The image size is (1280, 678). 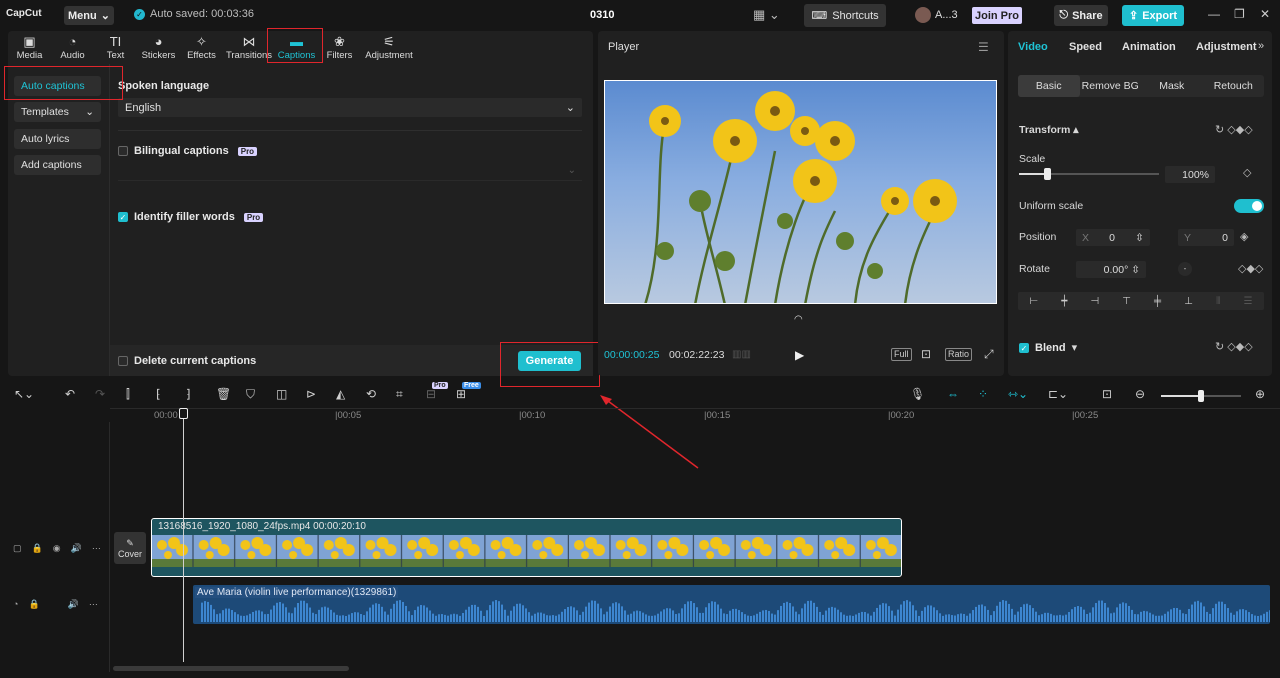 I want to click on tab-stickers: ◕ Stickers, so click(x=158, y=47).